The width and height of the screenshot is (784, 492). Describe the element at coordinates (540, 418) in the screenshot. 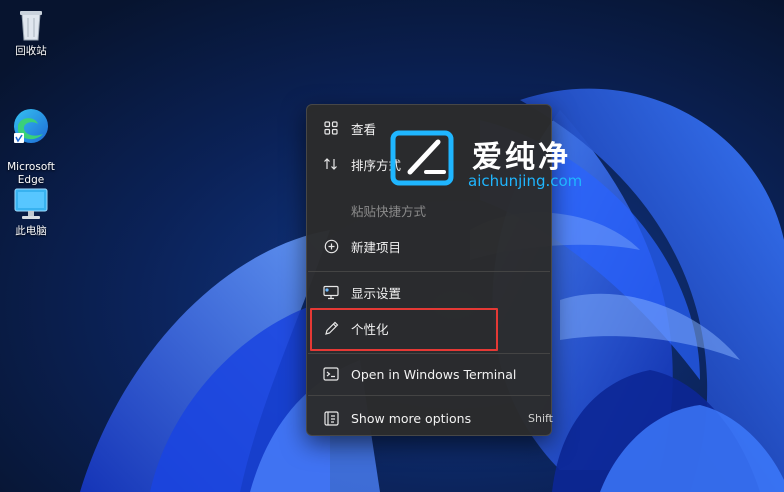

I see `shortcut-hint: Shift` at that location.